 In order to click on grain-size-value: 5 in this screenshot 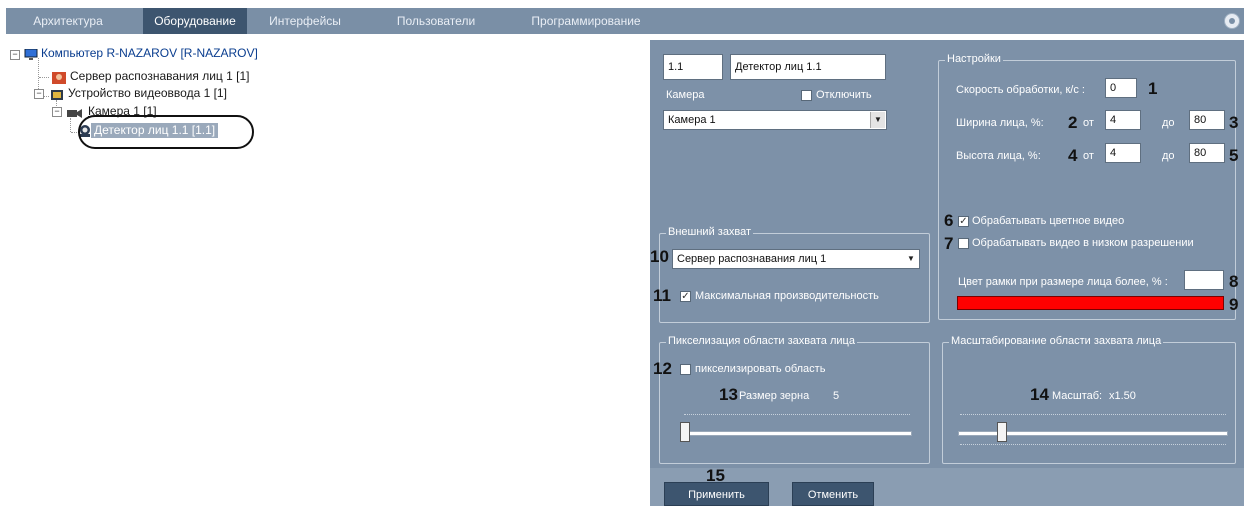, I will do `click(836, 396)`.